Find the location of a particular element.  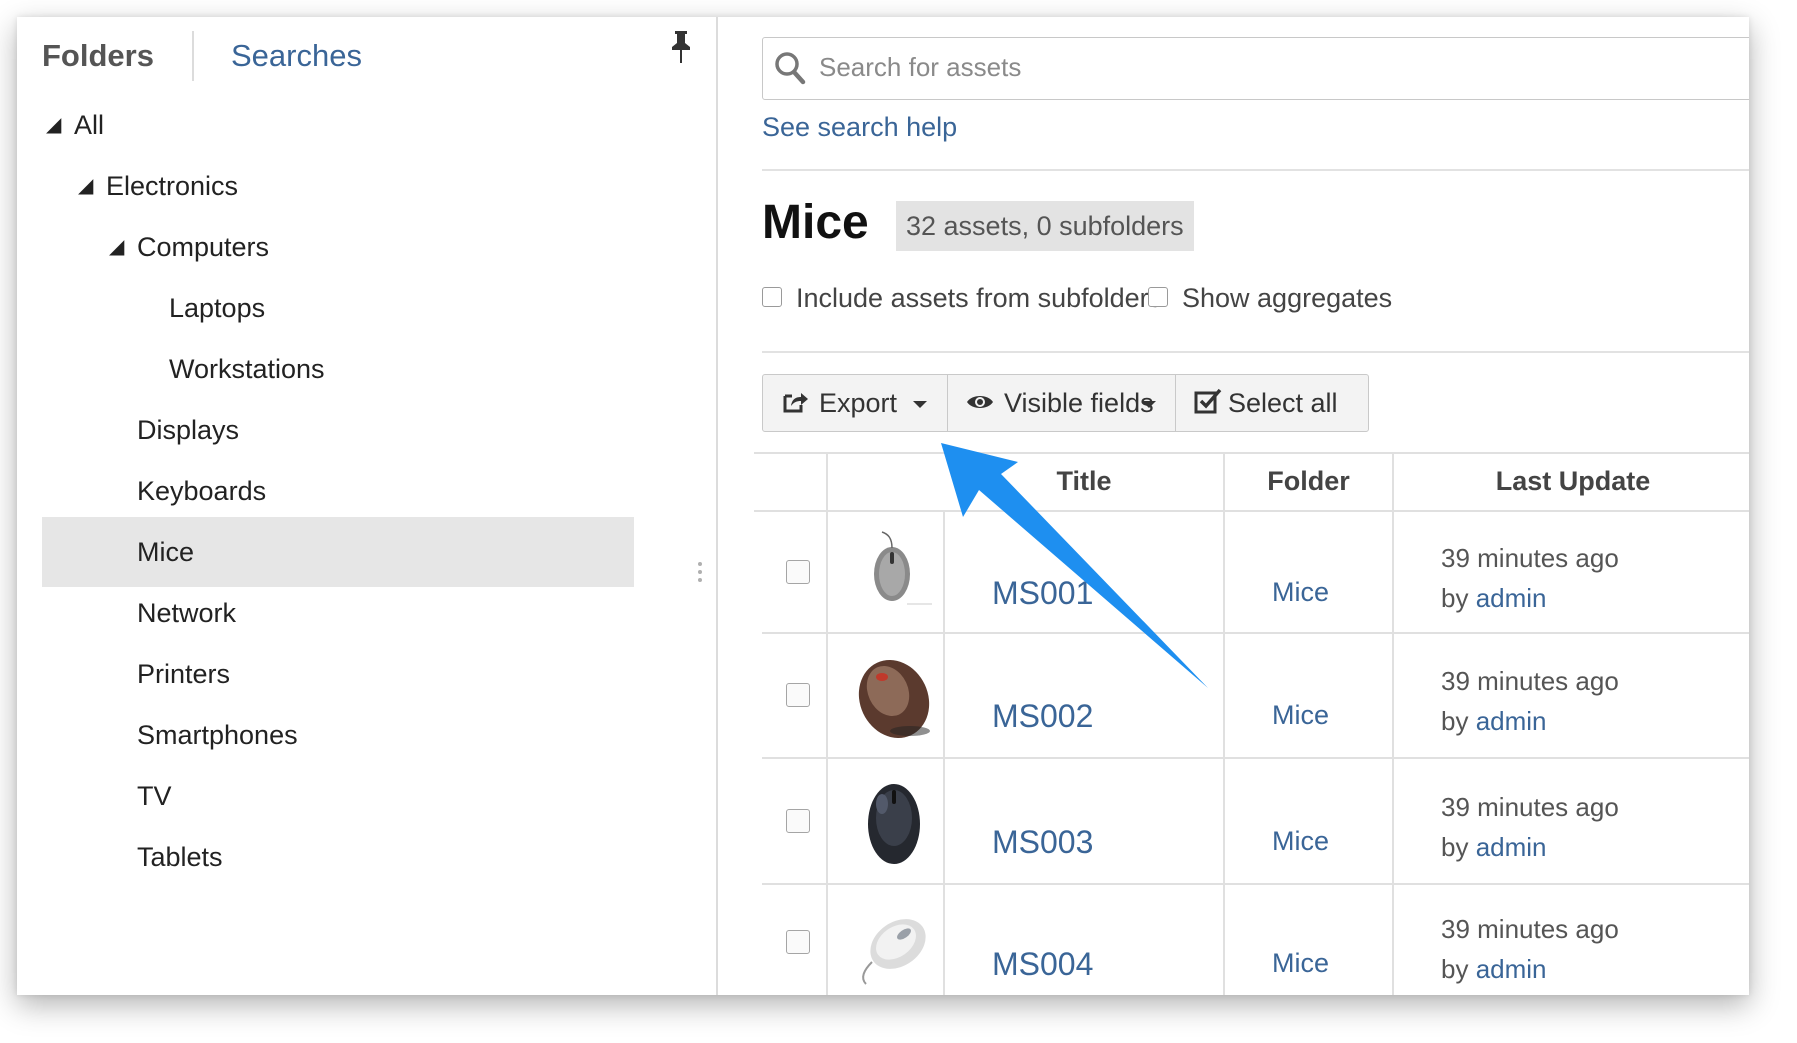

tree-item-keyboards: Keyboards is located at coordinates (338, 491).